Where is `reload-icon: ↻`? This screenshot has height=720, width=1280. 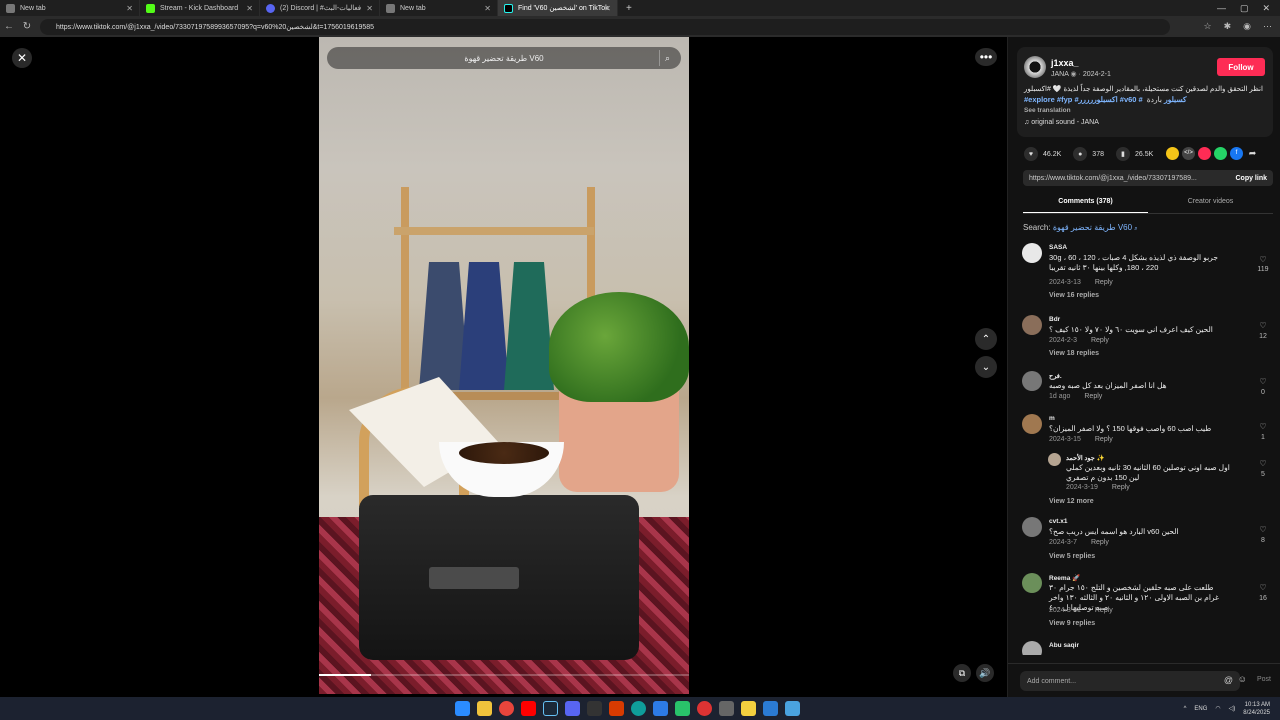 reload-icon: ↻ is located at coordinates (27, 26).